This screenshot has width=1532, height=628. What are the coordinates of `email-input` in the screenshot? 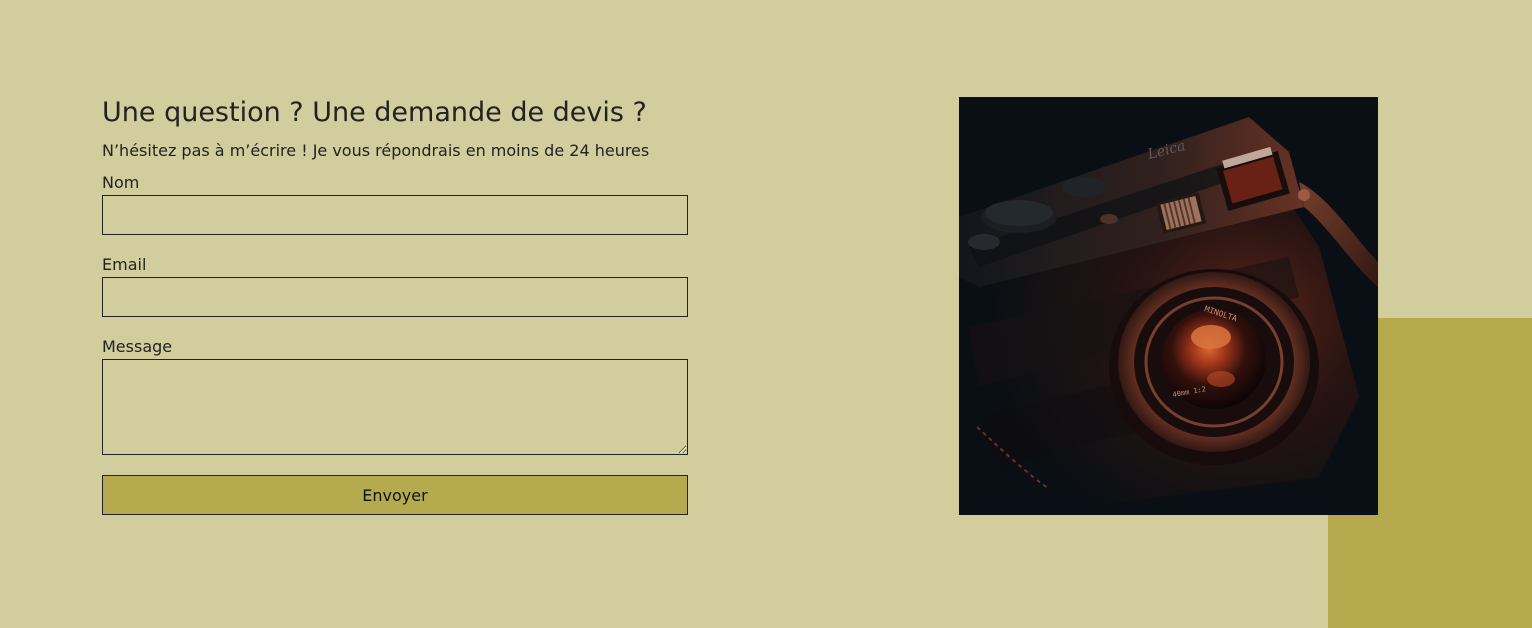 It's located at (395, 297).